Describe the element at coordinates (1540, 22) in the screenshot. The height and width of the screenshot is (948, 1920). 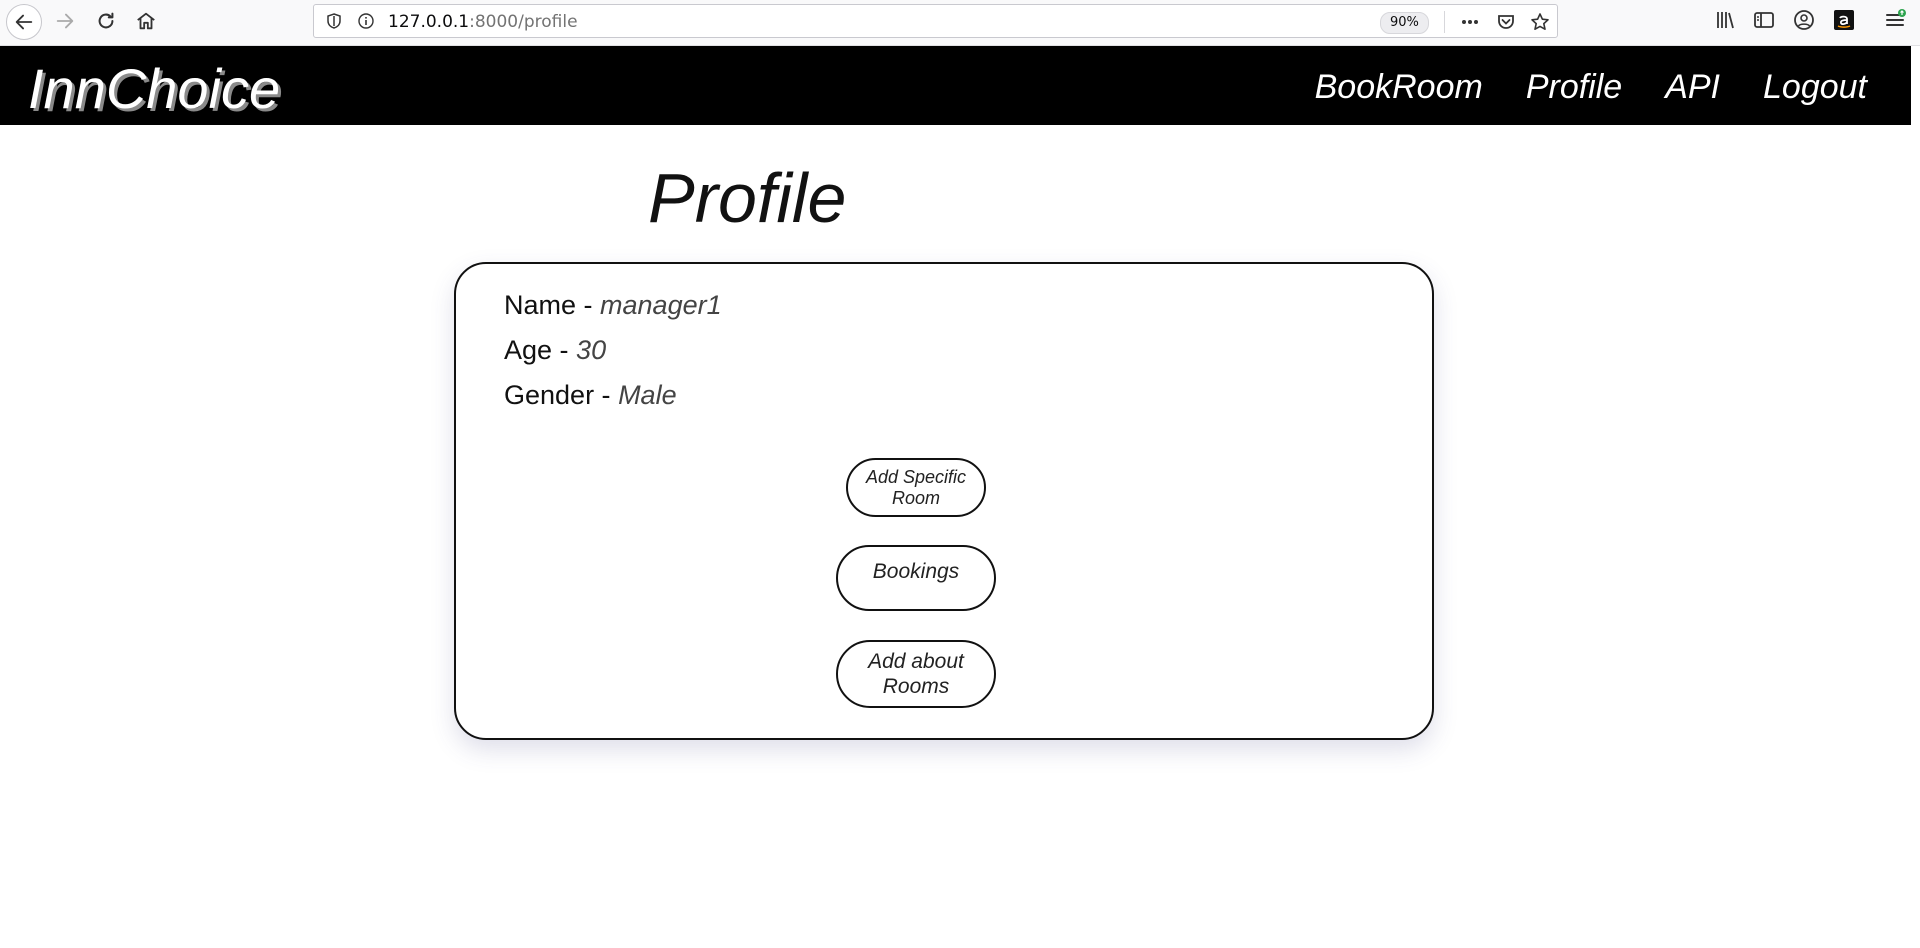
I see `bookmark-star-icon` at that location.